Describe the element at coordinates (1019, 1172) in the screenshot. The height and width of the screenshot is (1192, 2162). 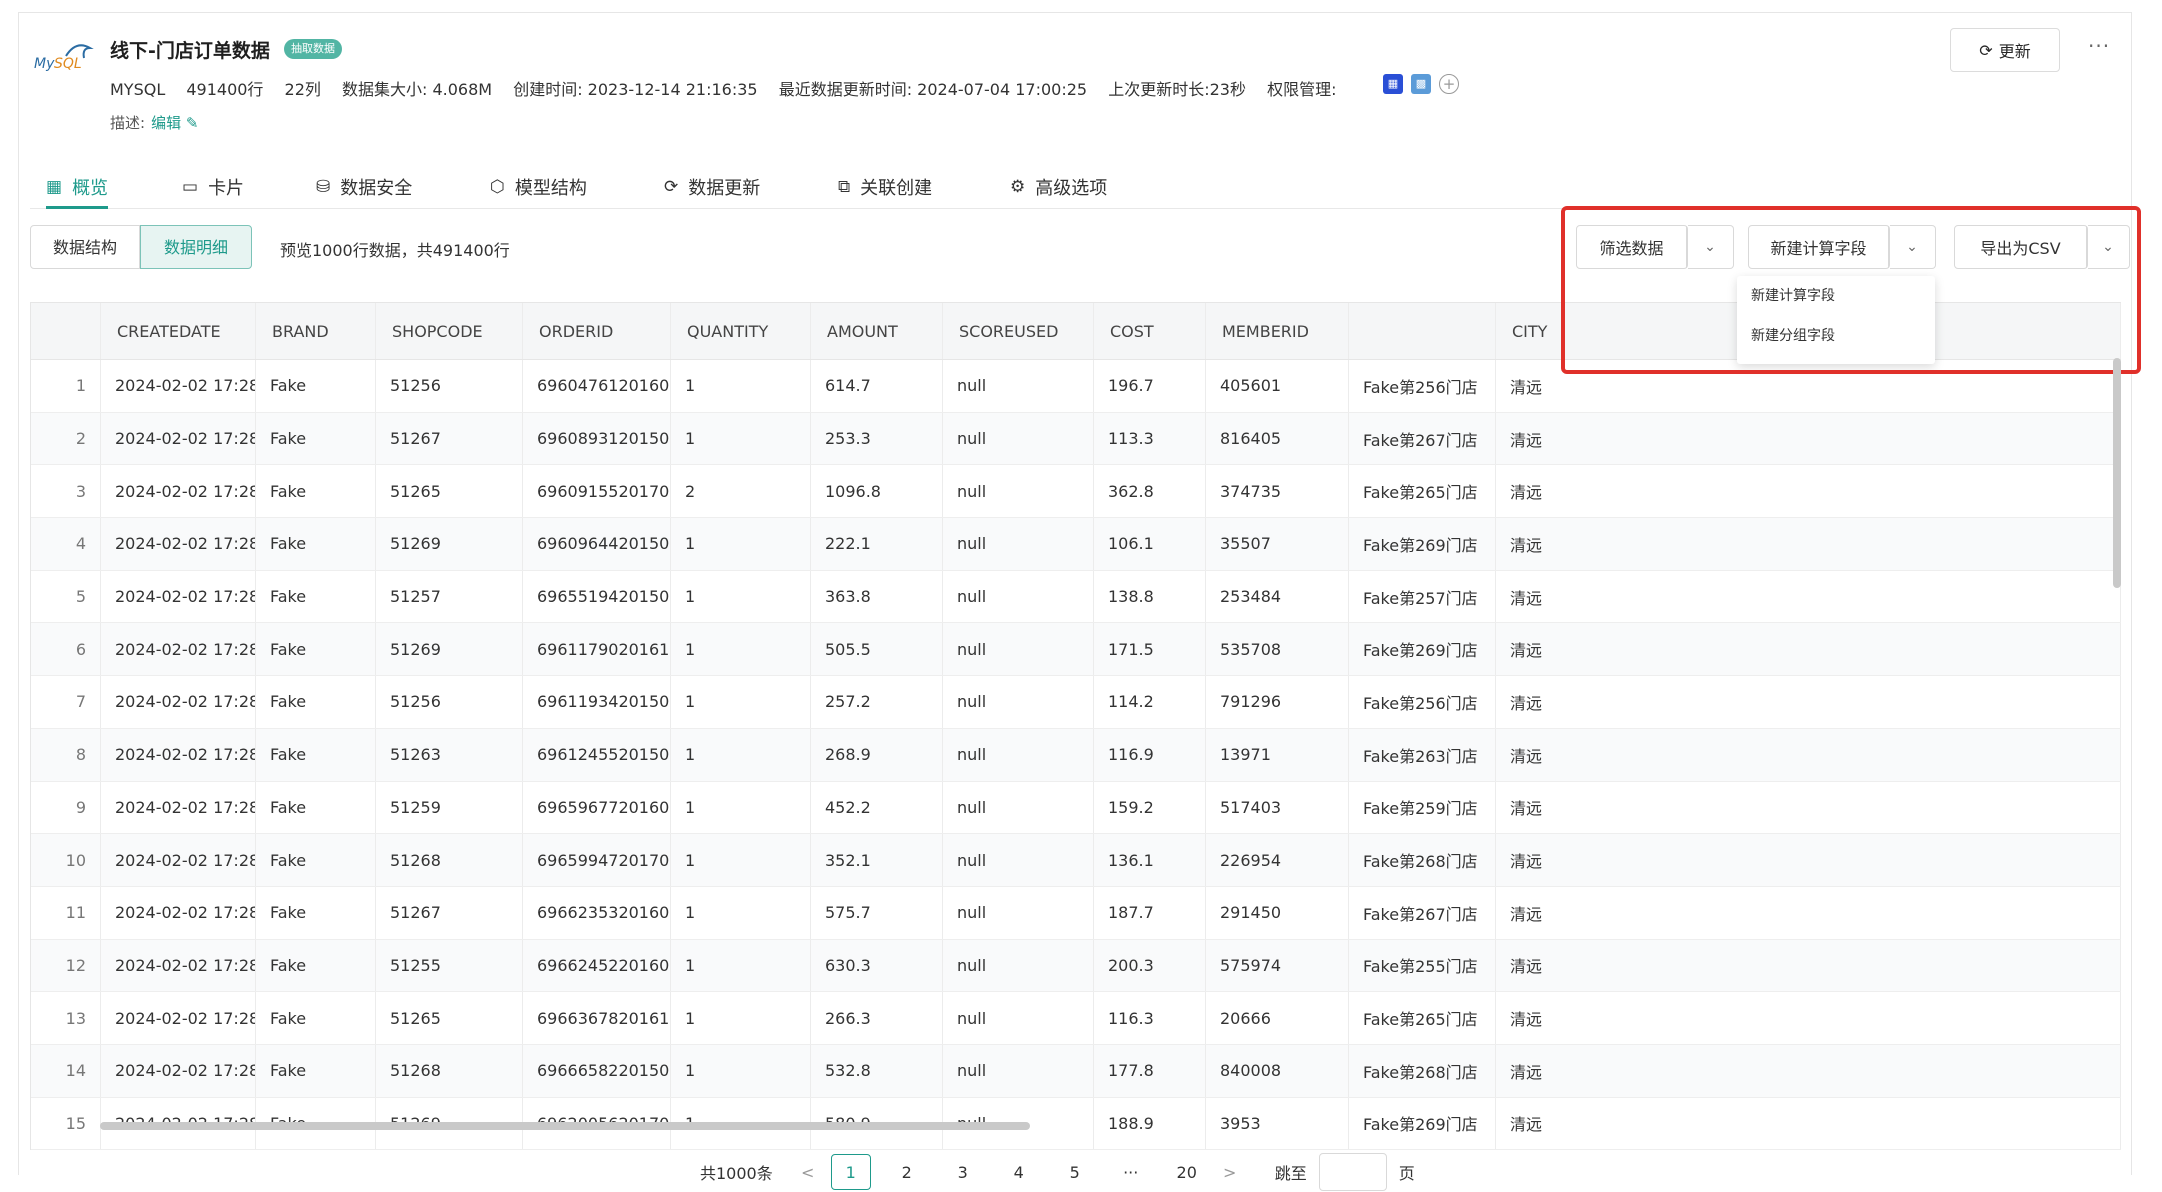
I see `page-4: 4` at that location.